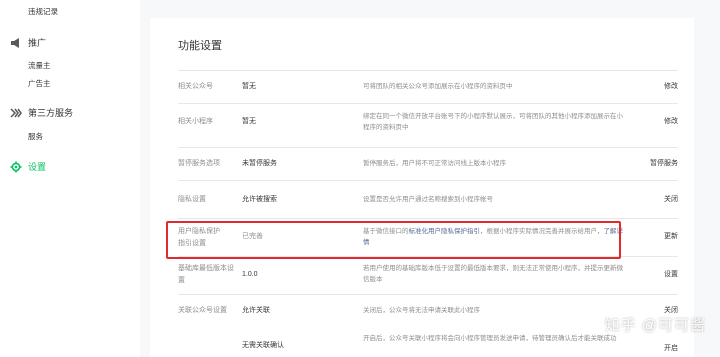 The image size is (720, 357). Describe the element at coordinates (16, 167) in the screenshot. I see `gear-icon` at that location.